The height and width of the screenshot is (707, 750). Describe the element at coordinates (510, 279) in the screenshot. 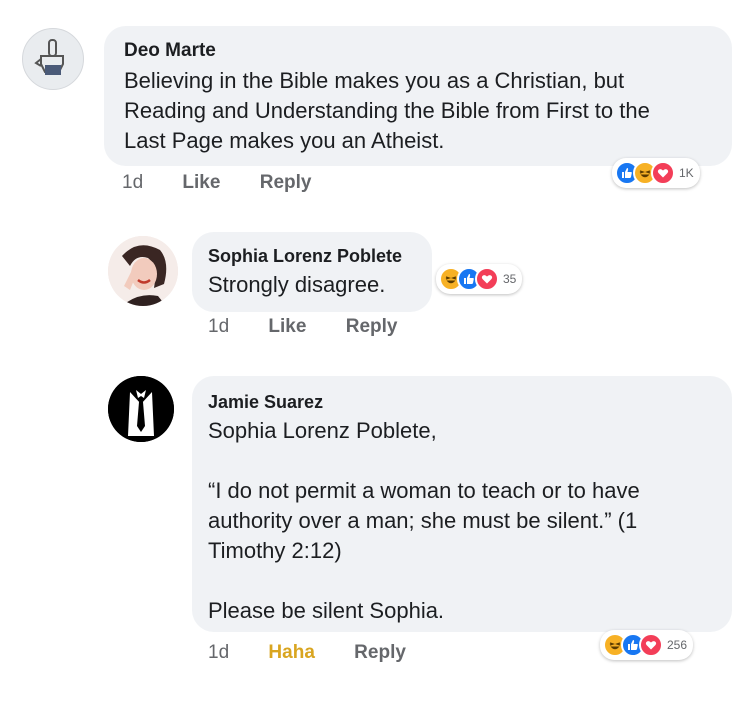

I see `reaction-count: 35` at that location.